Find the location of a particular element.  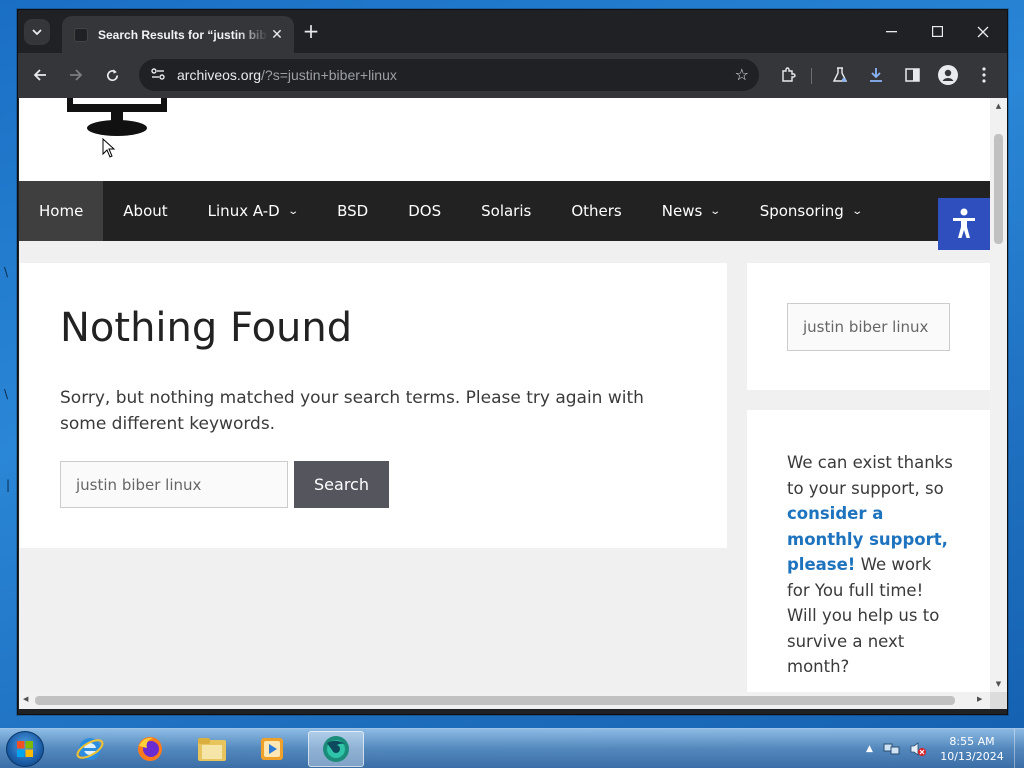

toolbar-divider is located at coordinates (811, 76).